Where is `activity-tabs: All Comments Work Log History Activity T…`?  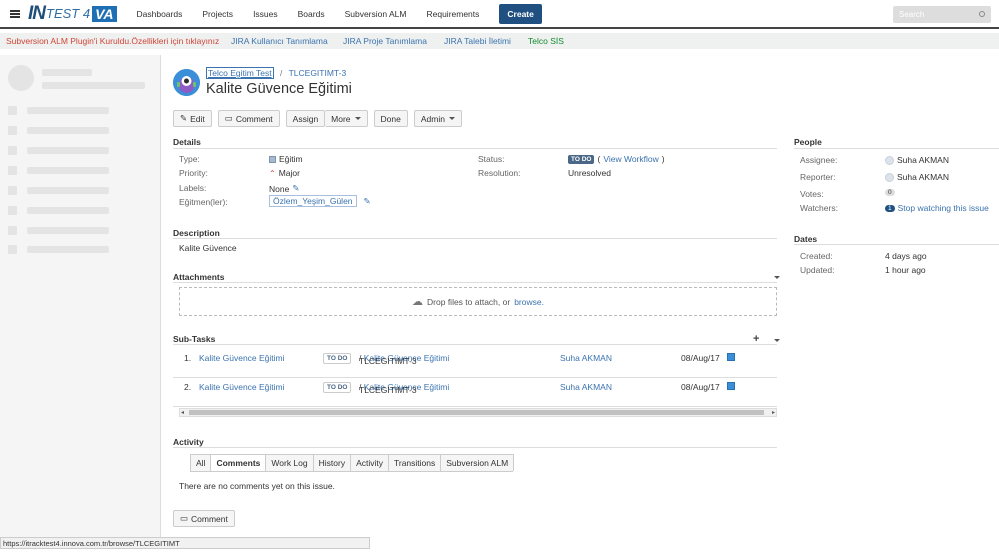
activity-tabs: All Comments Work Log History Activity T… is located at coordinates (352, 463).